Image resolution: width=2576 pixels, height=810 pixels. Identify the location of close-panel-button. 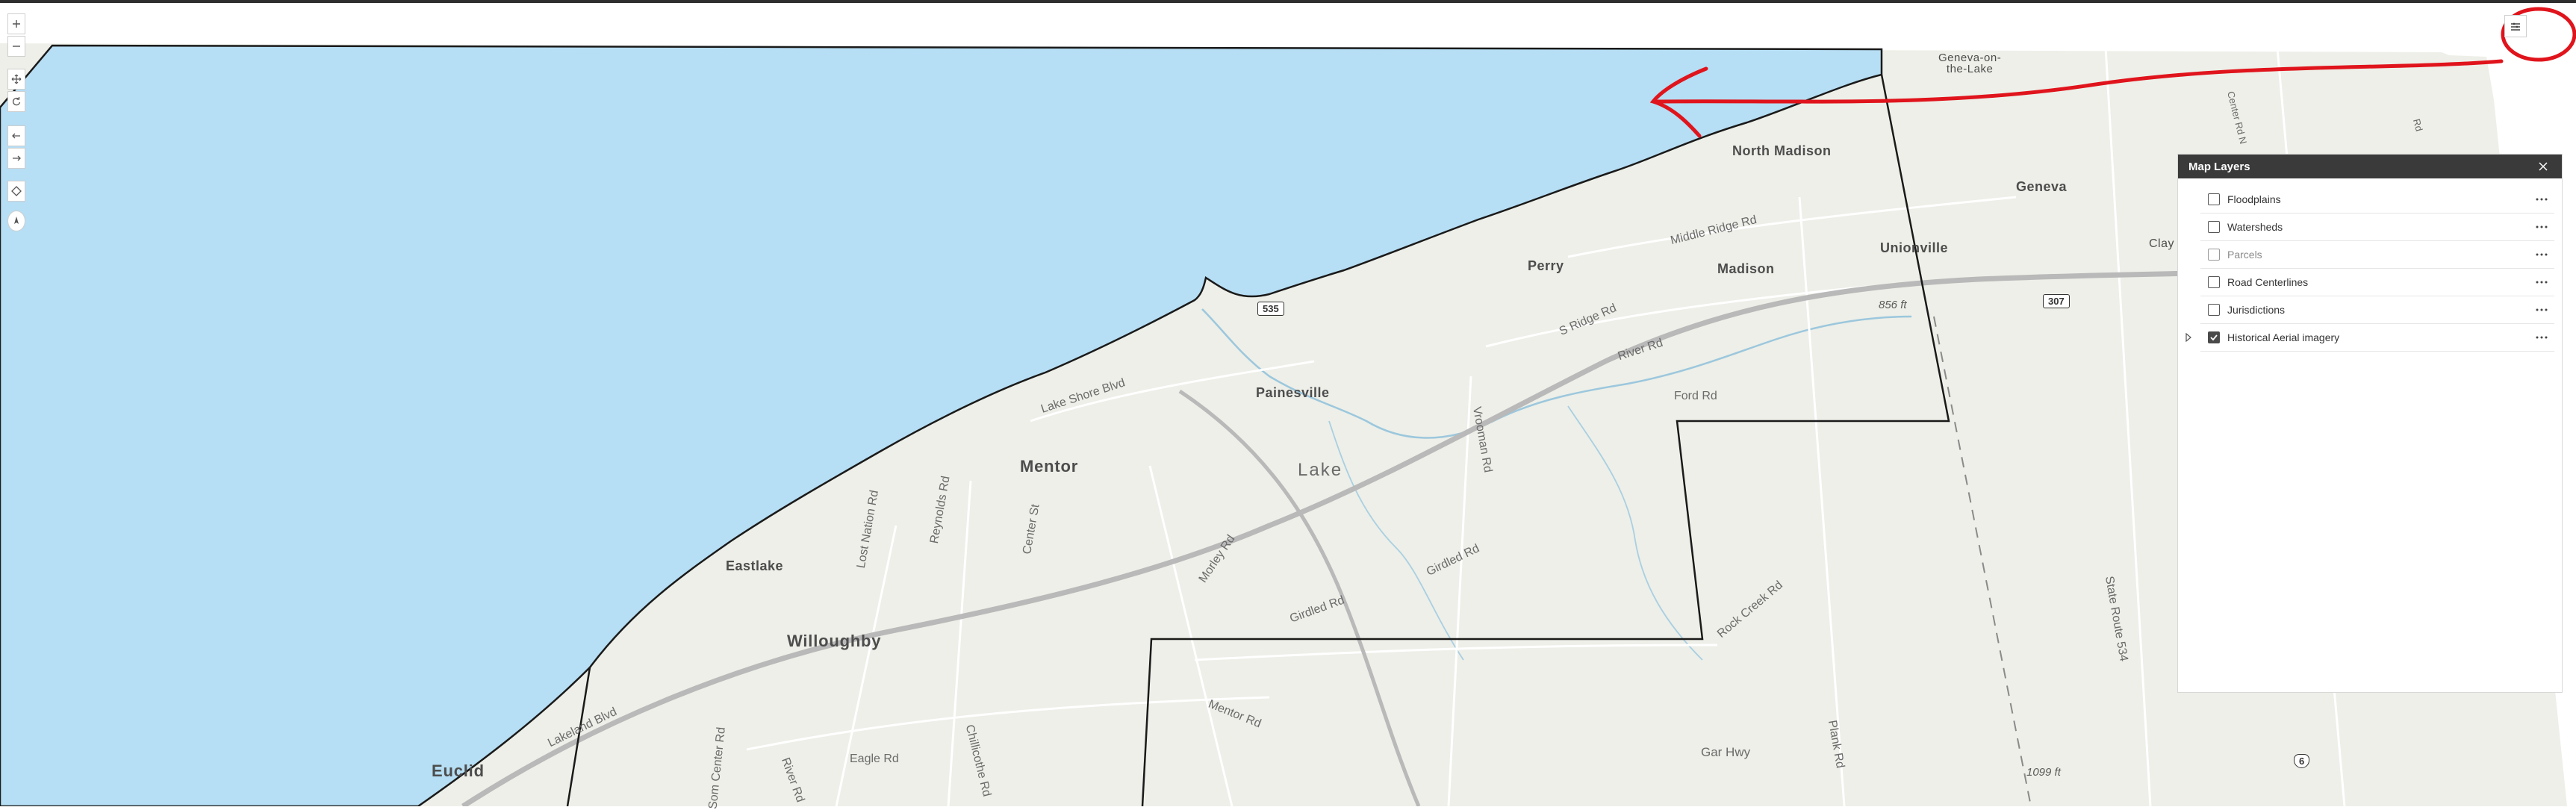
(2543, 166).